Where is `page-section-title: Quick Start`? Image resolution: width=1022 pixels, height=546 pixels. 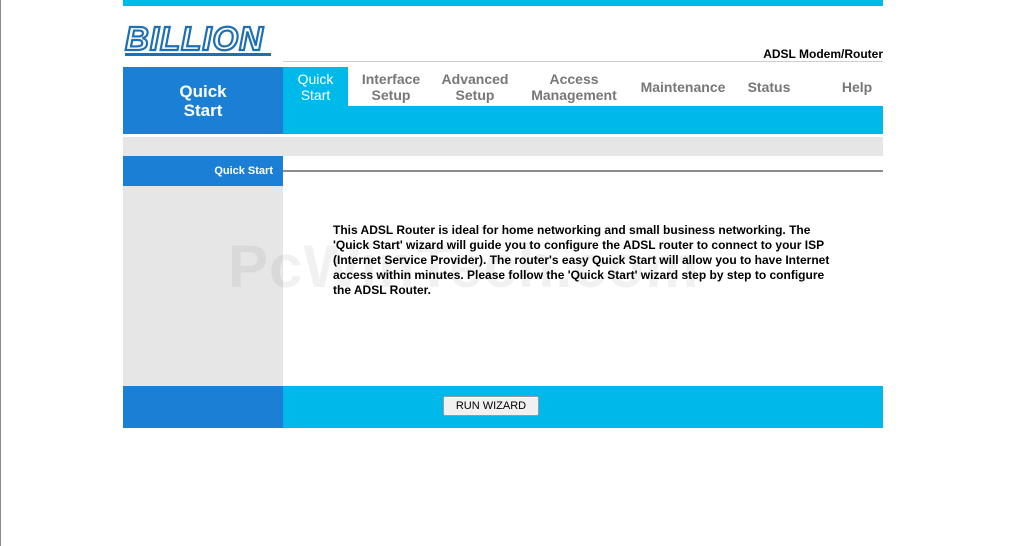 page-section-title: Quick Start is located at coordinates (203, 100).